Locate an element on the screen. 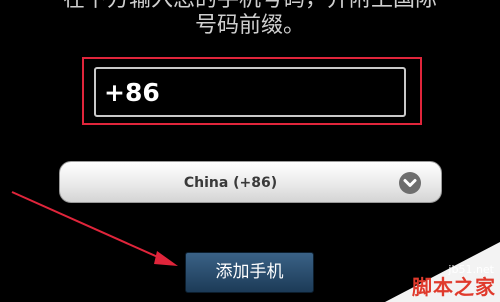  watermark: jb51.net 脚本之家 is located at coordinates (430, 272).